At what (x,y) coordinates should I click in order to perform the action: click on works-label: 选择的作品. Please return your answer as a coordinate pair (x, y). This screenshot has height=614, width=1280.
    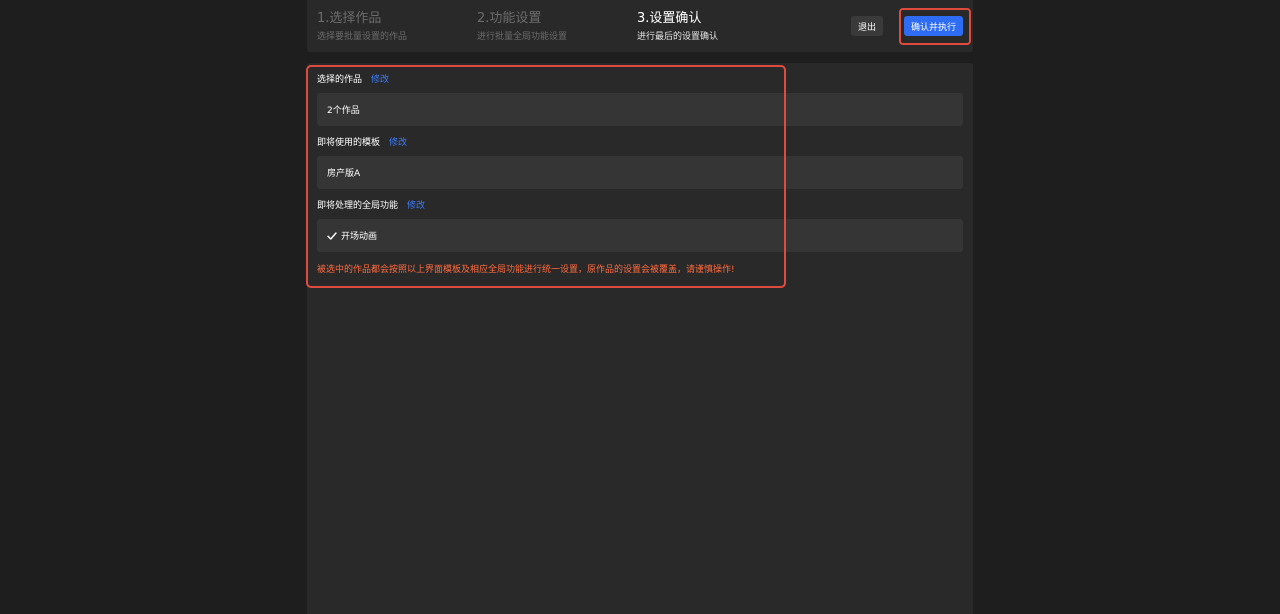
    Looking at the image, I should click on (340, 80).